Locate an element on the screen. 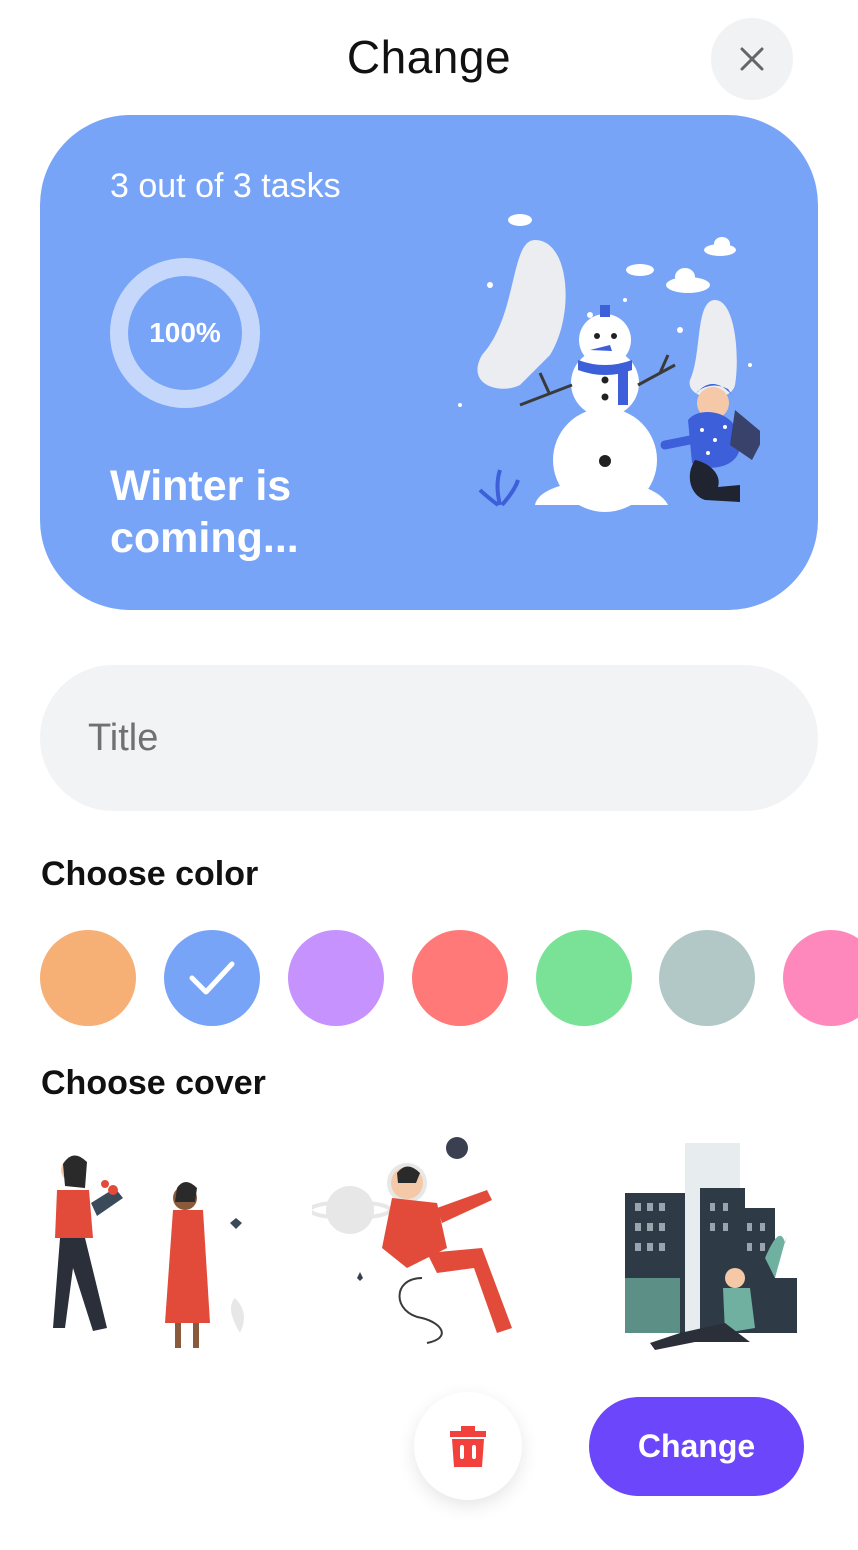  trash-icon is located at coordinates (468, 1446).